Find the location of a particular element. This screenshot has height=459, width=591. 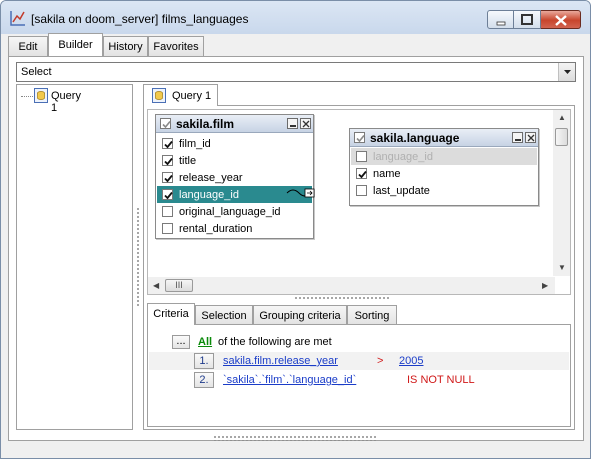

query-type-select: Select is located at coordinates (296, 72).